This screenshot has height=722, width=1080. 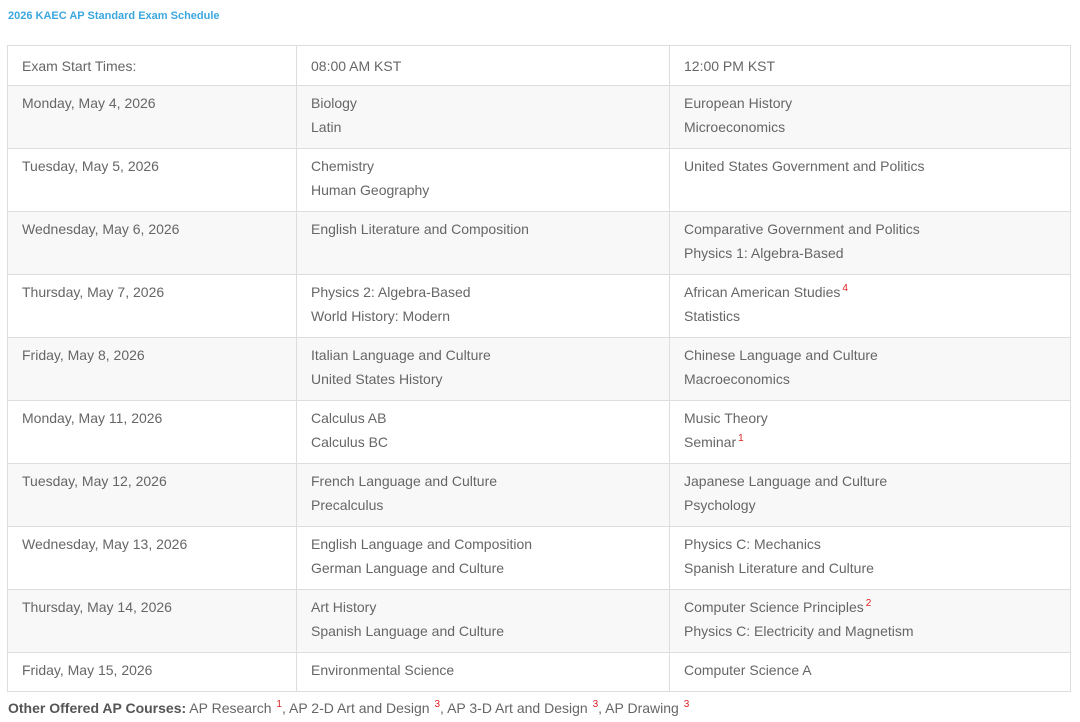 I want to click on exam-name: Physics 2: Algebra-Based, so click(x=391, y=292).